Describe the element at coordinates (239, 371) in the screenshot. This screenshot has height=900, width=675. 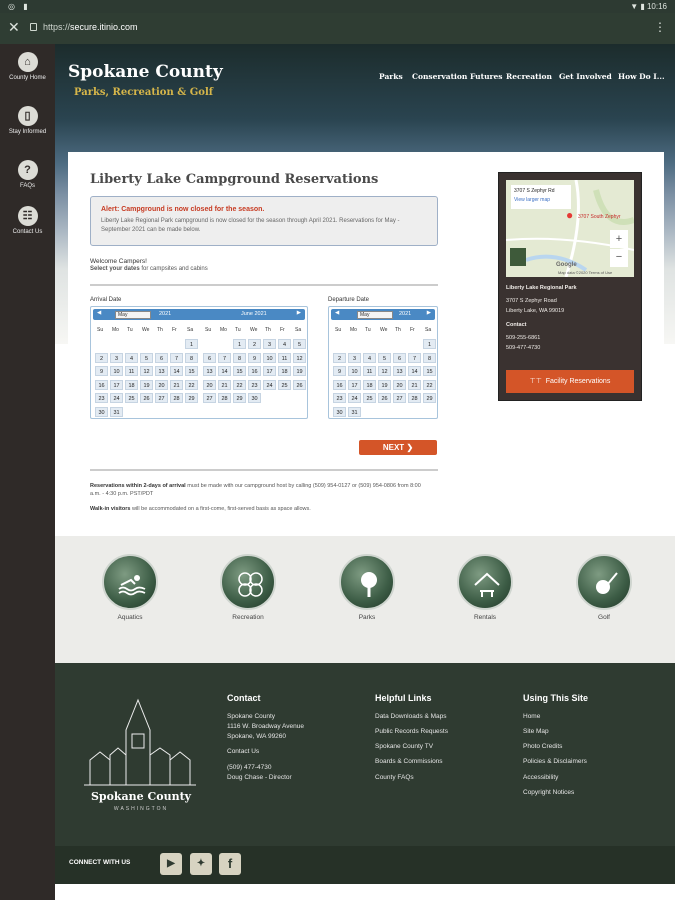
I see `calendar-day: 15` at that location.